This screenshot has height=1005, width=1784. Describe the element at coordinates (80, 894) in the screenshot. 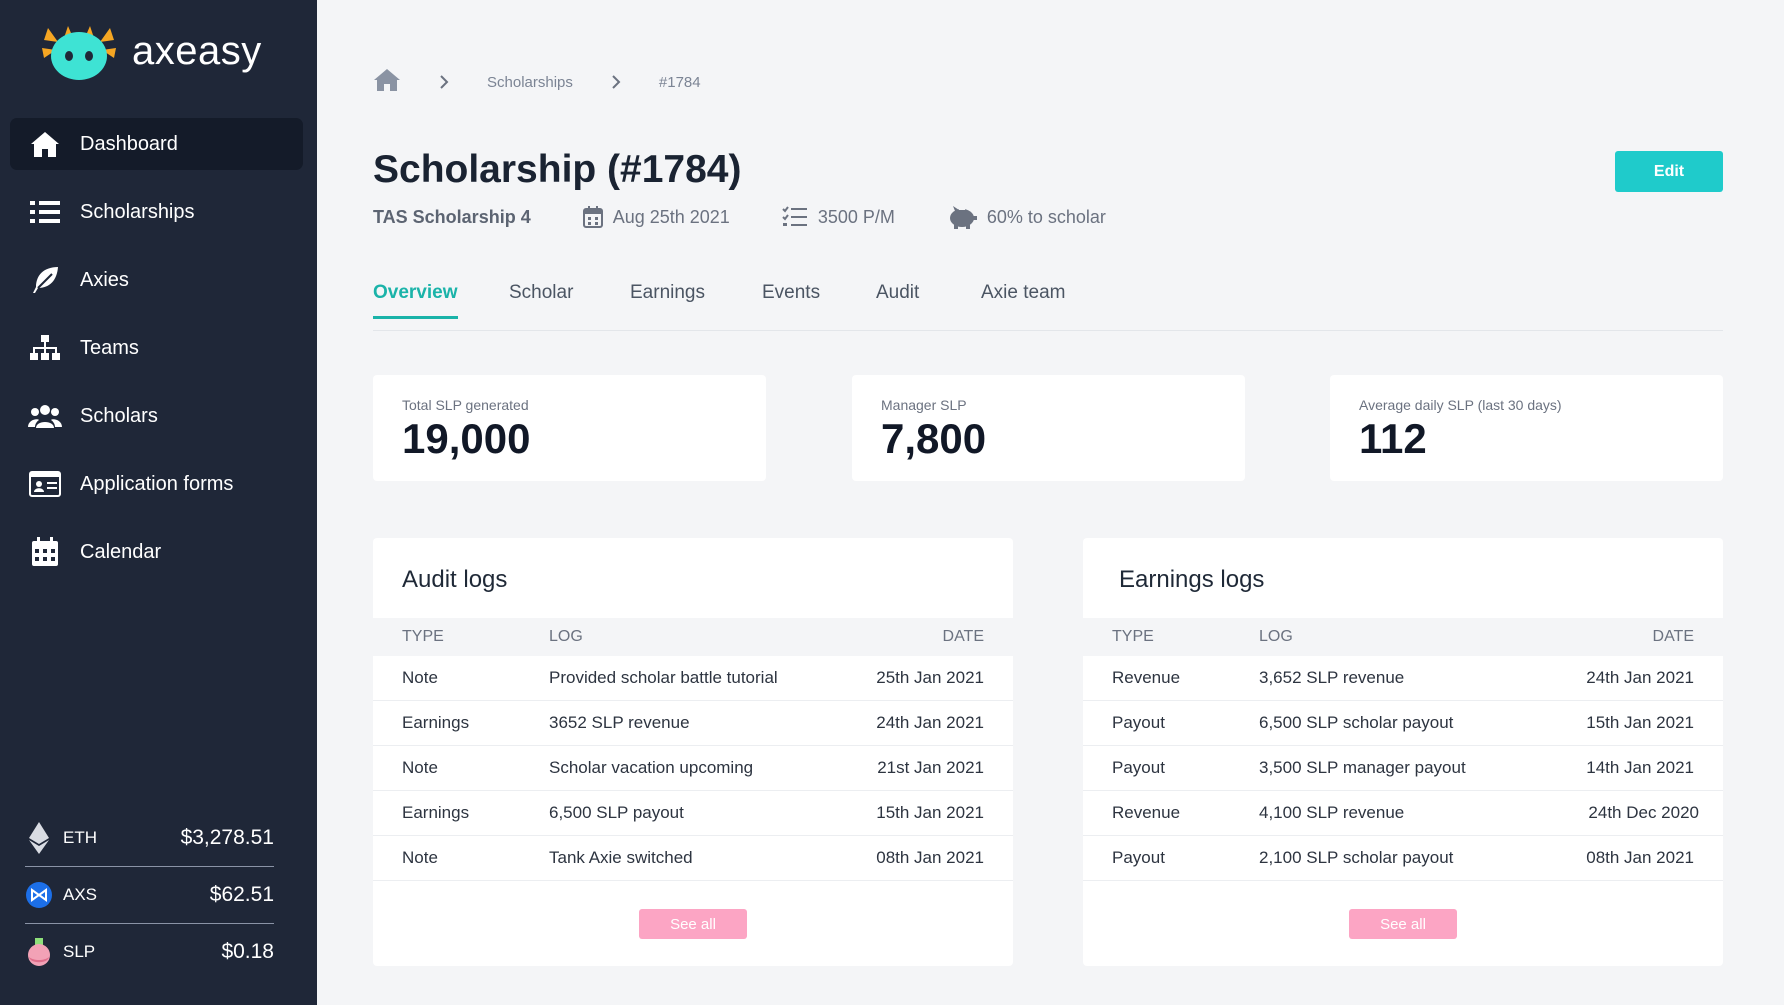

I see `price-symbol: AXS` at that location.